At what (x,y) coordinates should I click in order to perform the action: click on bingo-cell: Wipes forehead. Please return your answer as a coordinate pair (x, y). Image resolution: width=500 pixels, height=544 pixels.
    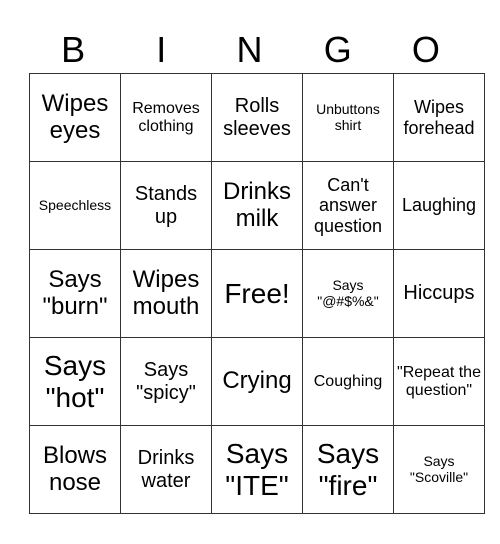
    Looking at the image, I should click on (439, 117).